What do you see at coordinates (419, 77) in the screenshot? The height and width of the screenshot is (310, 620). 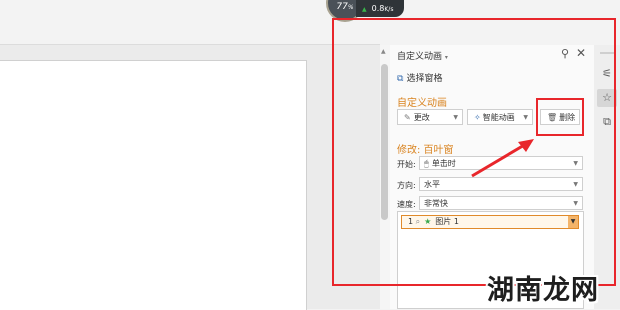 I see `selection-pane-link: ⧉ 选择窗格` at bounding box center [419, 77].